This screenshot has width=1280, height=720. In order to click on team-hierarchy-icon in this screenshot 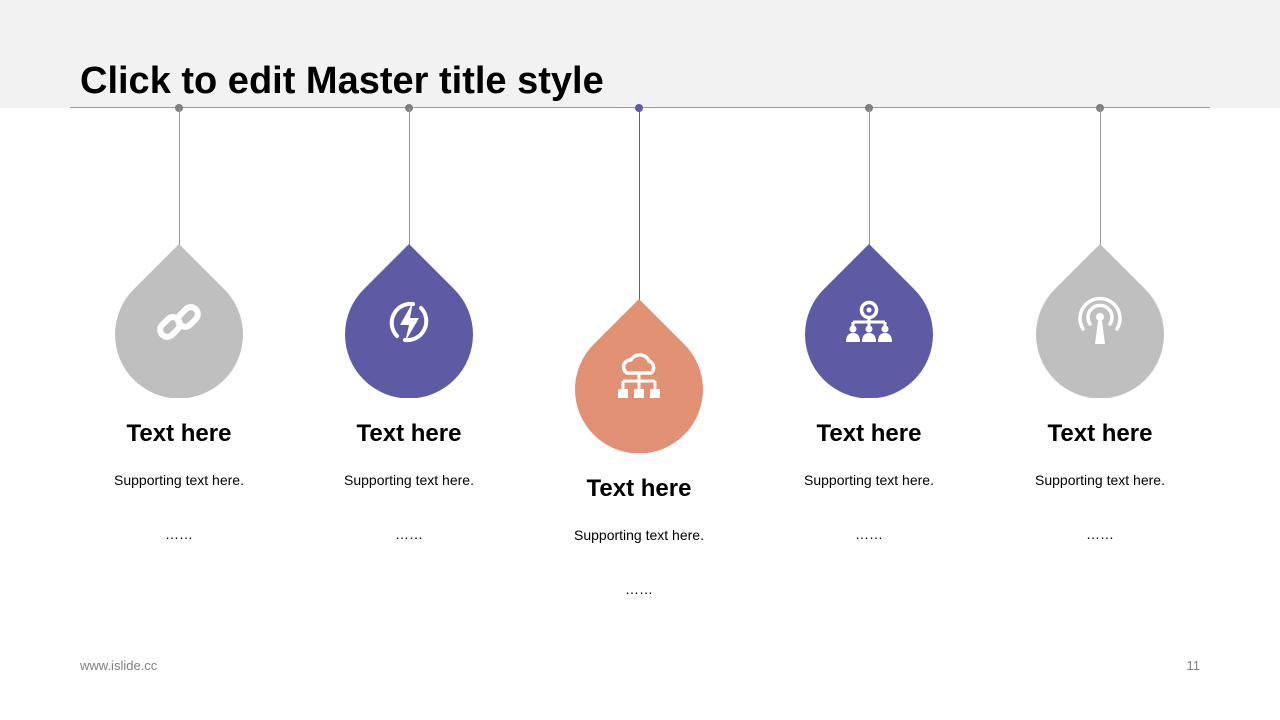, I will do `click(869, 321)`.